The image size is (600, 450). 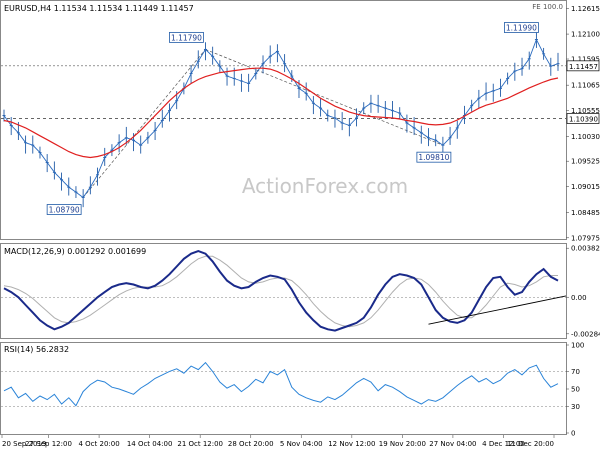 I want to click on price-y-tick-label: 1.10030, so click(x=585, y=137).